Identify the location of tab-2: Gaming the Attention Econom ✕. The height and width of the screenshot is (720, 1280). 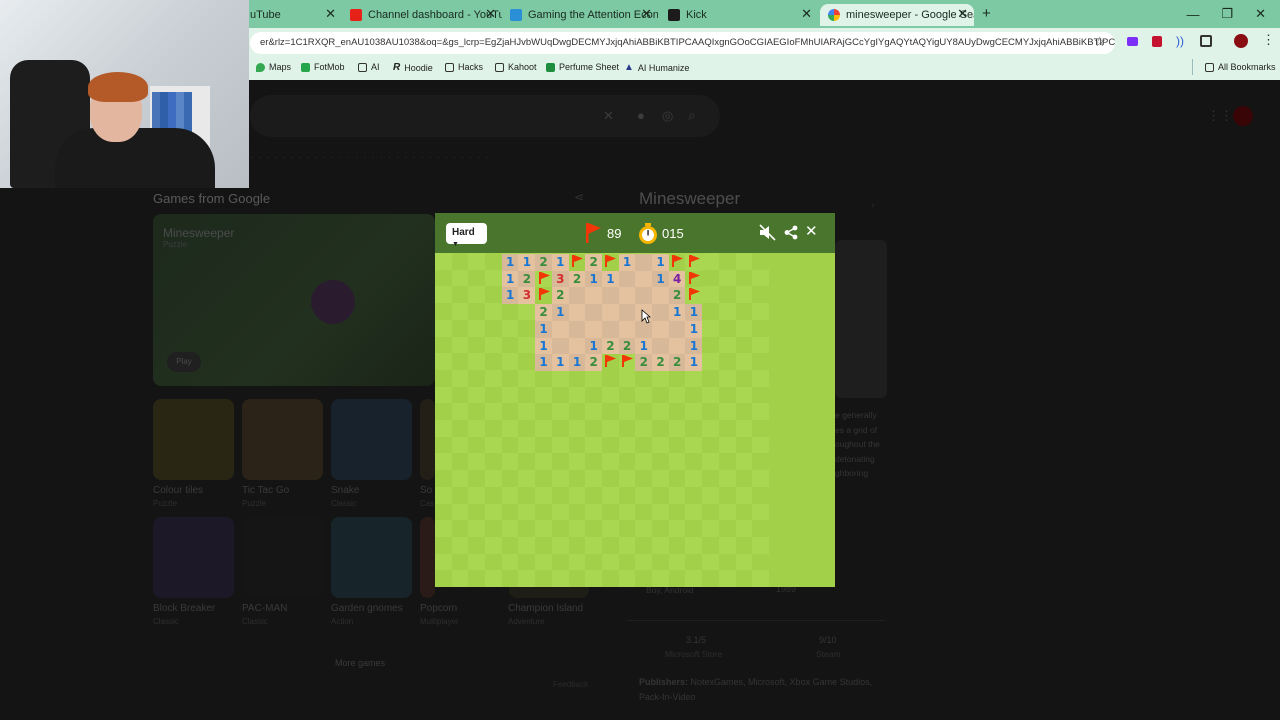
(582, 15).